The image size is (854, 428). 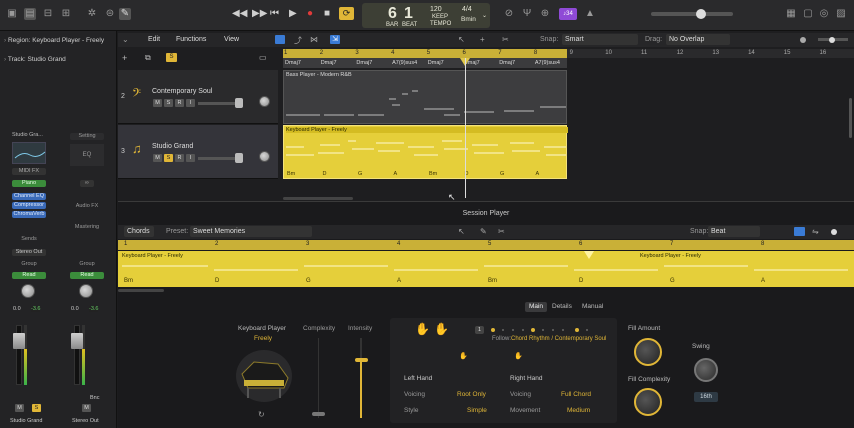 I want to click on go-to-start-button: ⏮, so click(x=274, y=13).